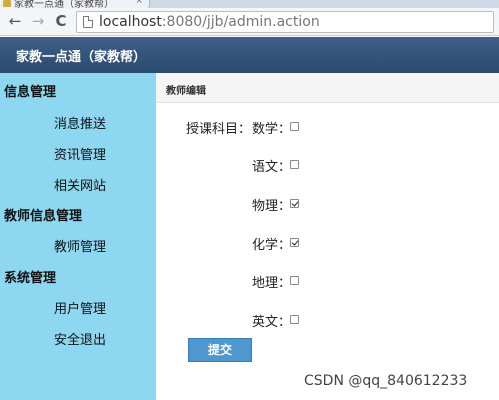 This screenshot has height=400, width=499. Describe the element at coordinates (240, 22) in the screenshot. I see `url-path: :8080/jjb/admin.action` at that location.